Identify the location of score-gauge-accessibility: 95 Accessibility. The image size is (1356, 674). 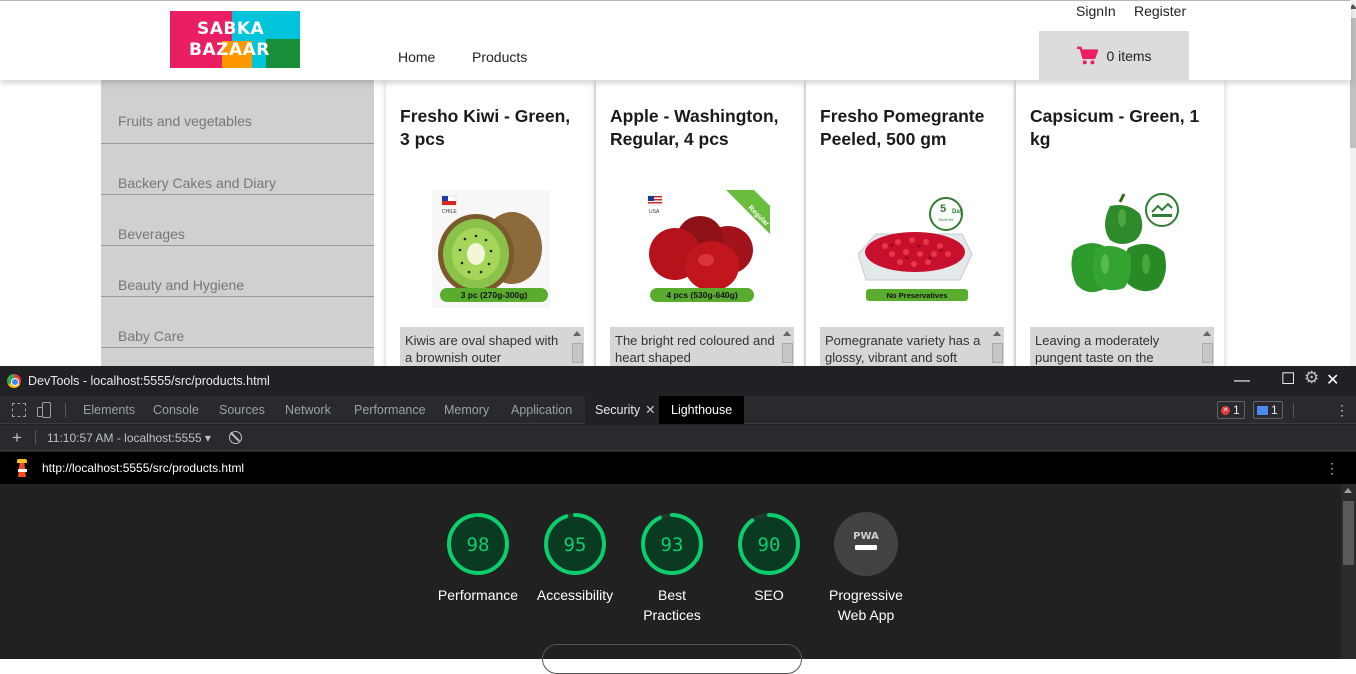
(575, 558).